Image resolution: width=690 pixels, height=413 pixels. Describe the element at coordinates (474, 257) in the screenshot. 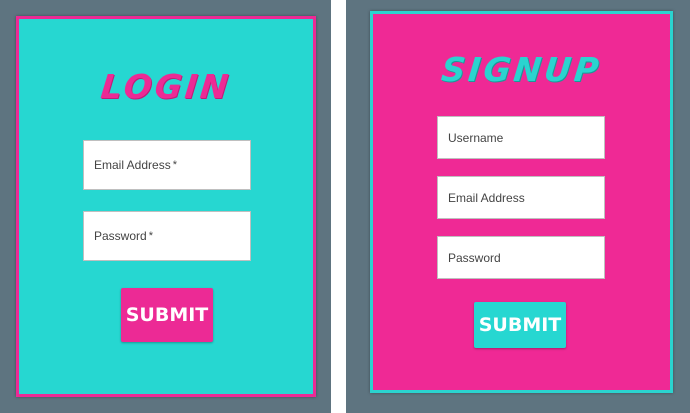

I see `signup-password-placeholder: Password` at that location.